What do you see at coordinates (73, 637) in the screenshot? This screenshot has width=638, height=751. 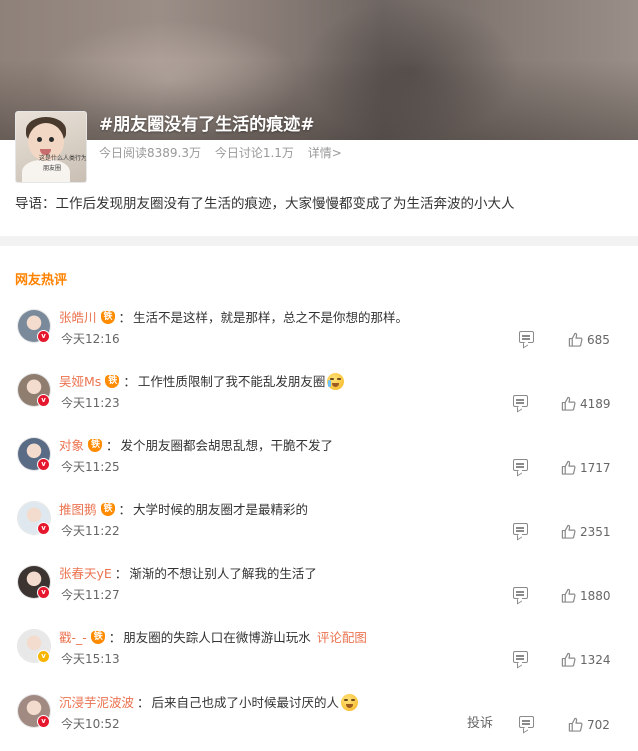 I see `comment-username: 戳-_-` at bounding box center [73, 637].